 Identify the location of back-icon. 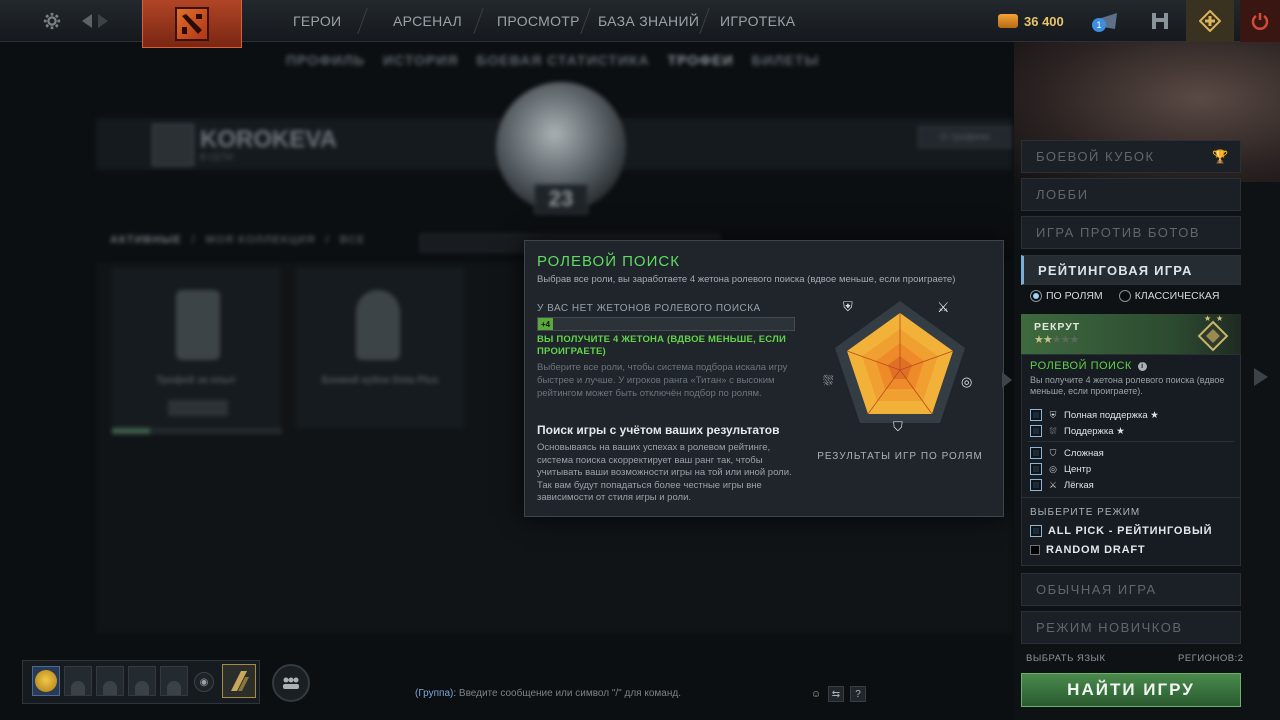
(87, 21).